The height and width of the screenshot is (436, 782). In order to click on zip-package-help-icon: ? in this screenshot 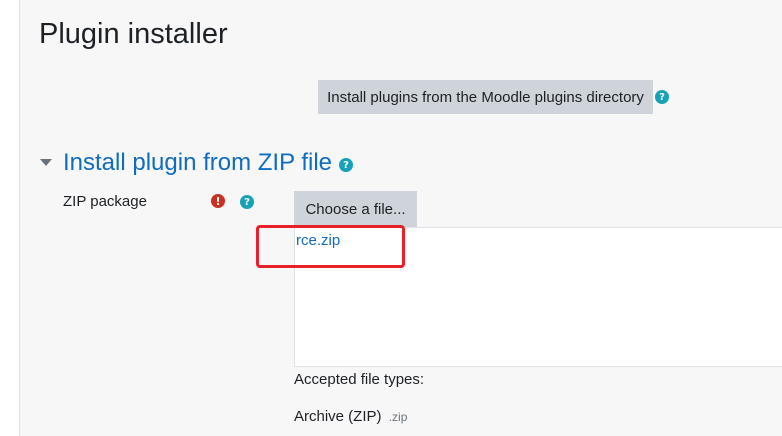, I will do `click(247, 202)`.